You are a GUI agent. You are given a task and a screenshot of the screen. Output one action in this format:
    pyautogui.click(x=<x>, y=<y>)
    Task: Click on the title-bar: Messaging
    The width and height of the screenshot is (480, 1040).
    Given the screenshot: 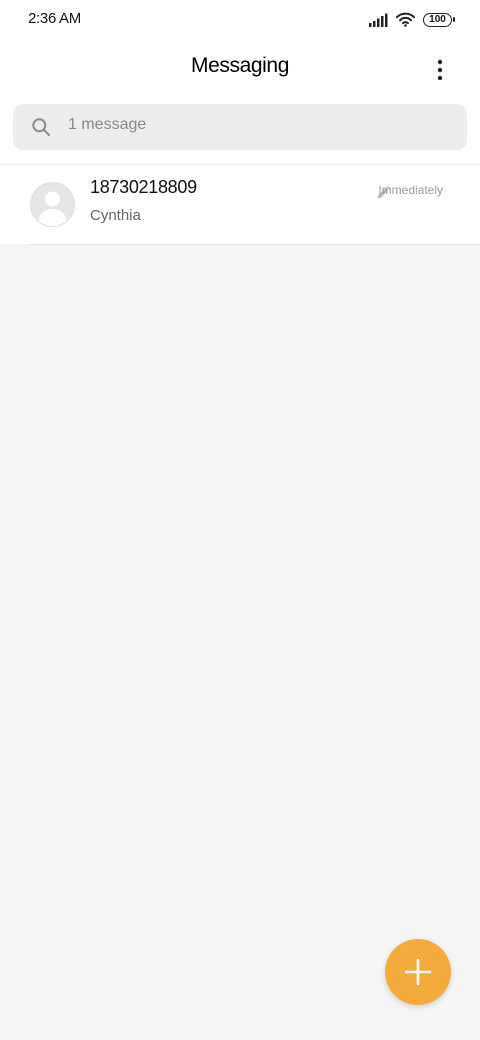 What is the action you would take?
    pyautogui.click(x=240, y=68)
    